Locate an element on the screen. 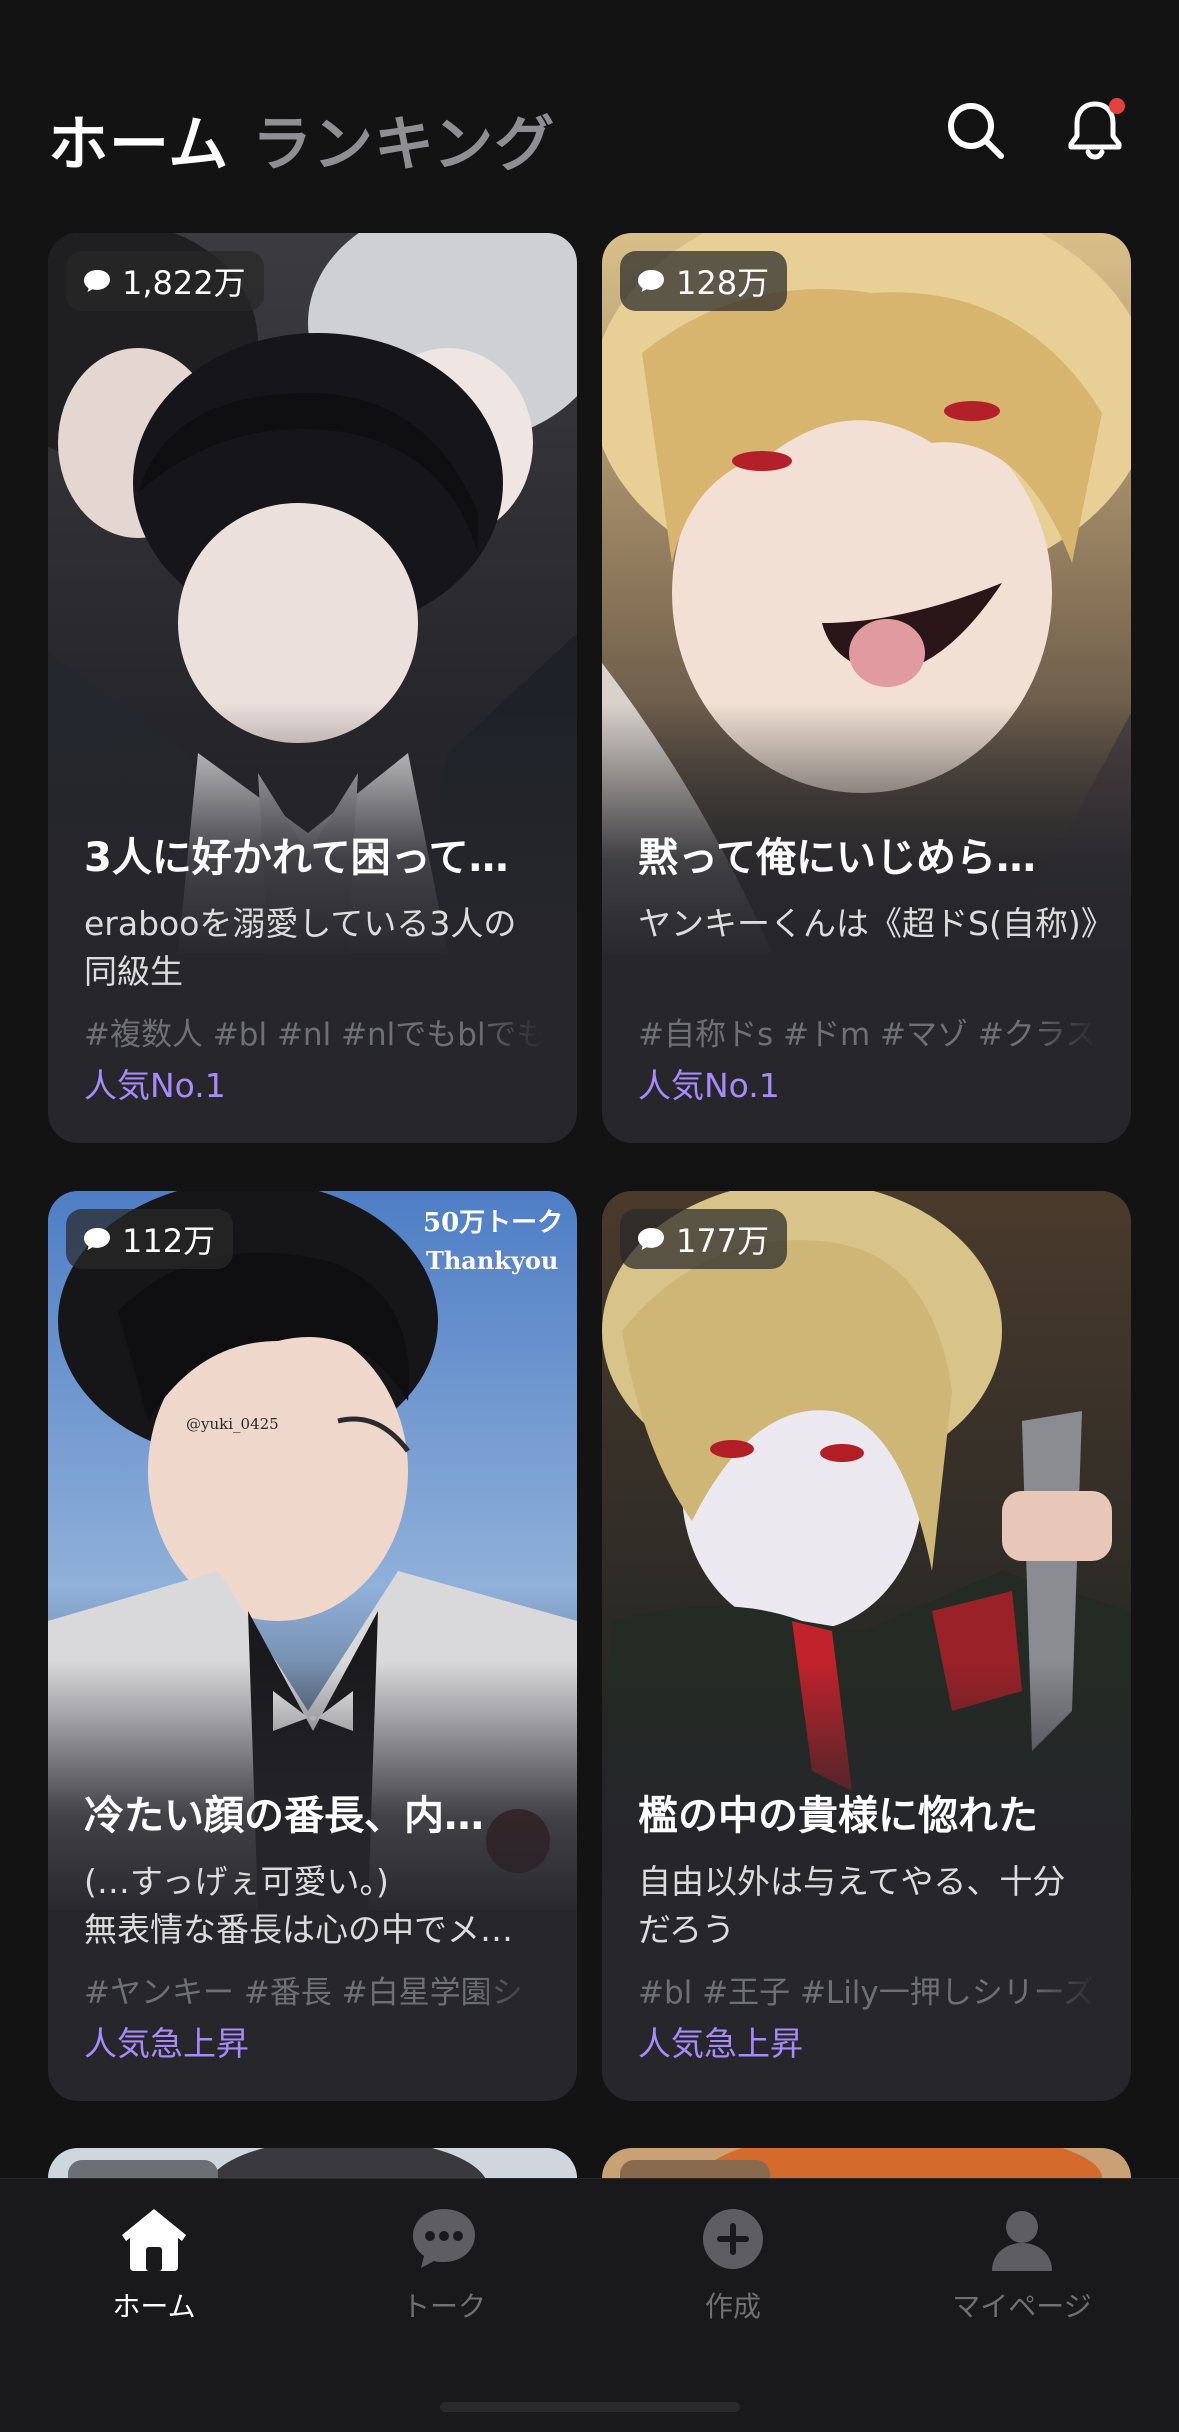 The image size is (1179, 2432). person-icon is located at coordinates (1022, 2241).